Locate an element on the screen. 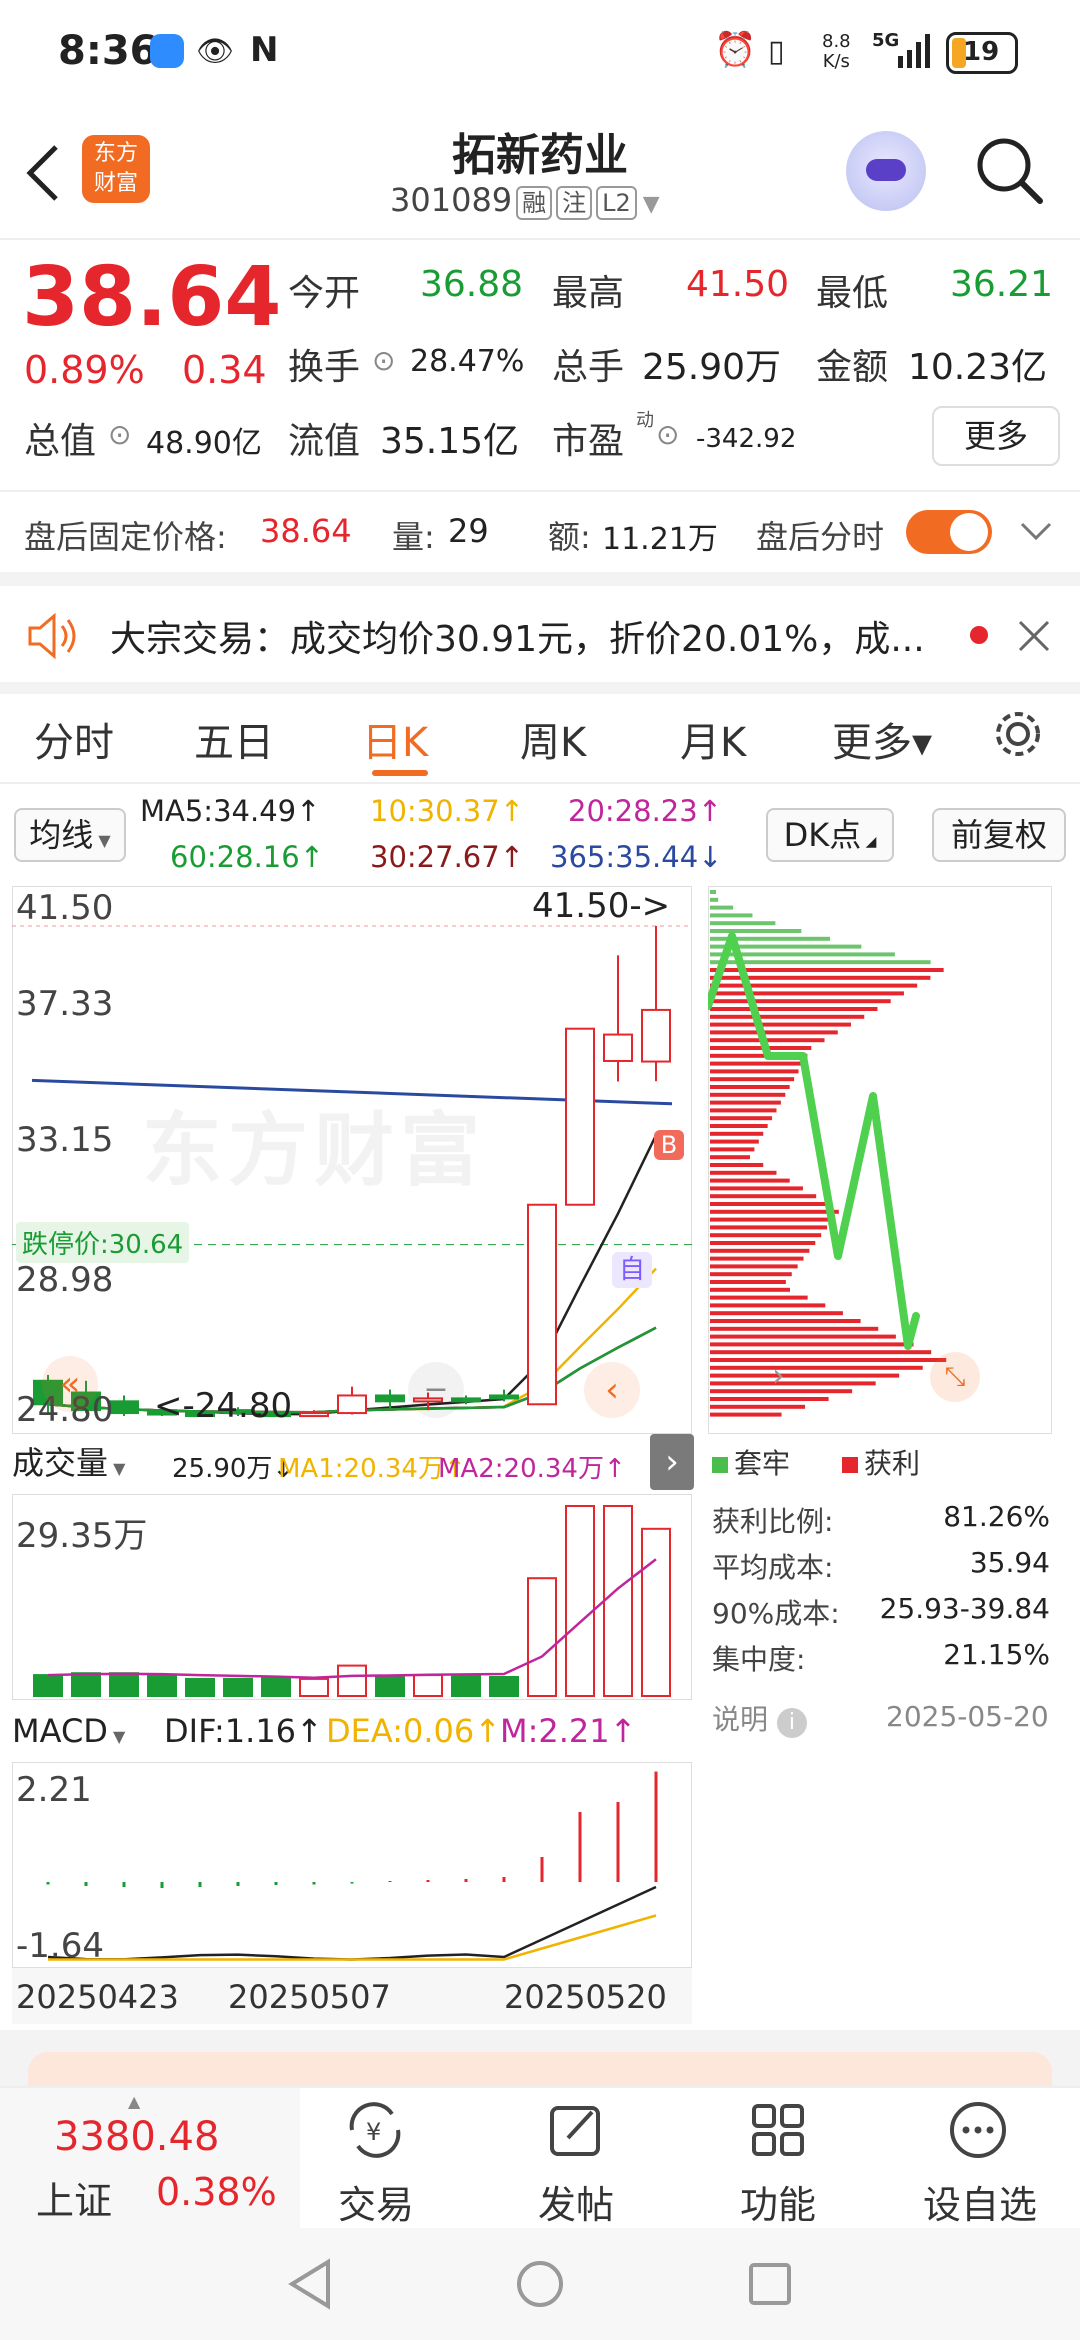 The height and width of the screenshot is (2340, 1080). volume-selector: 成交量 ▼ is located at coordinates (68, 1463).